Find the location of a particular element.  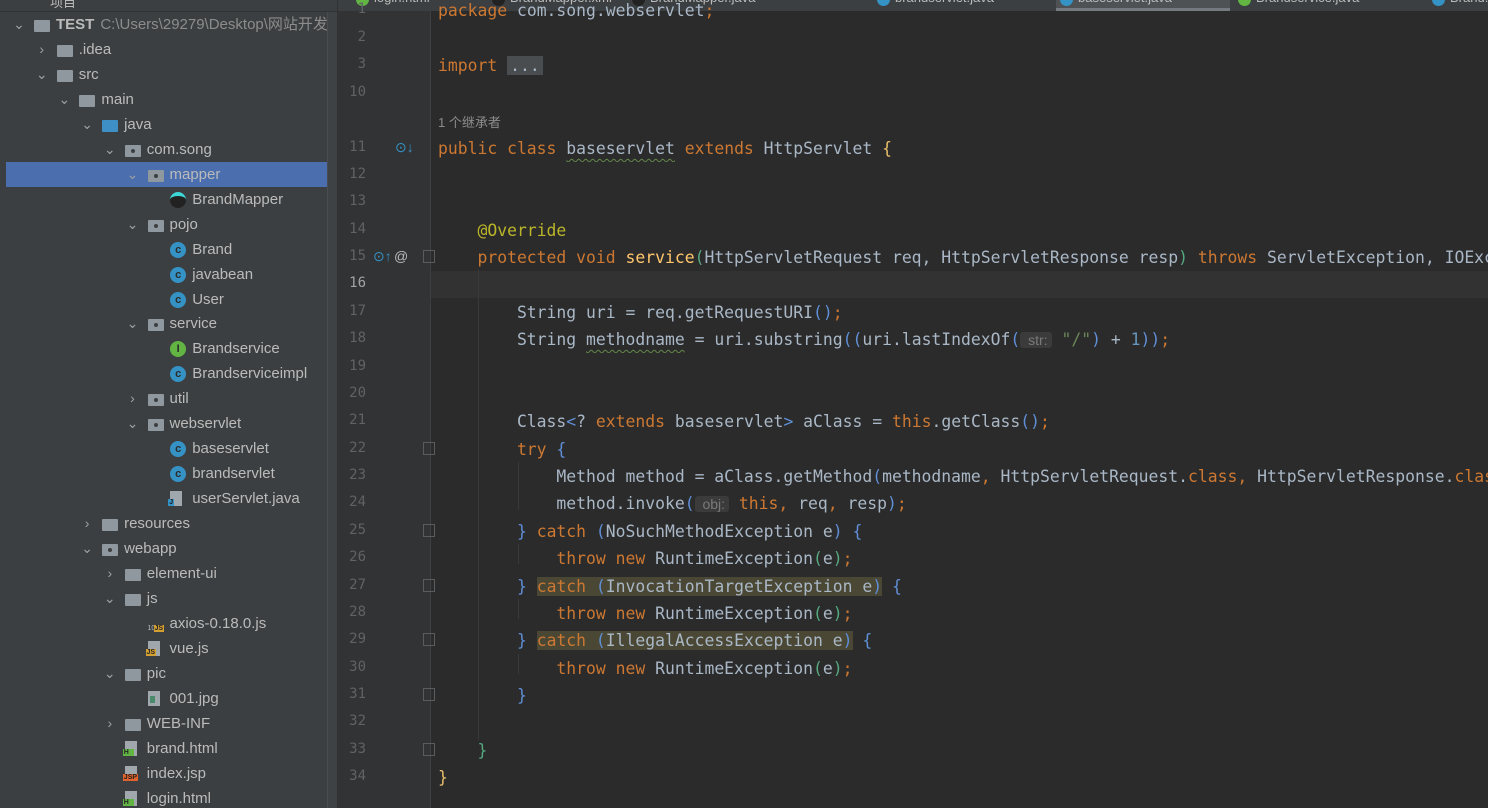

tree-item: c User is located at coordinates (166, 299).